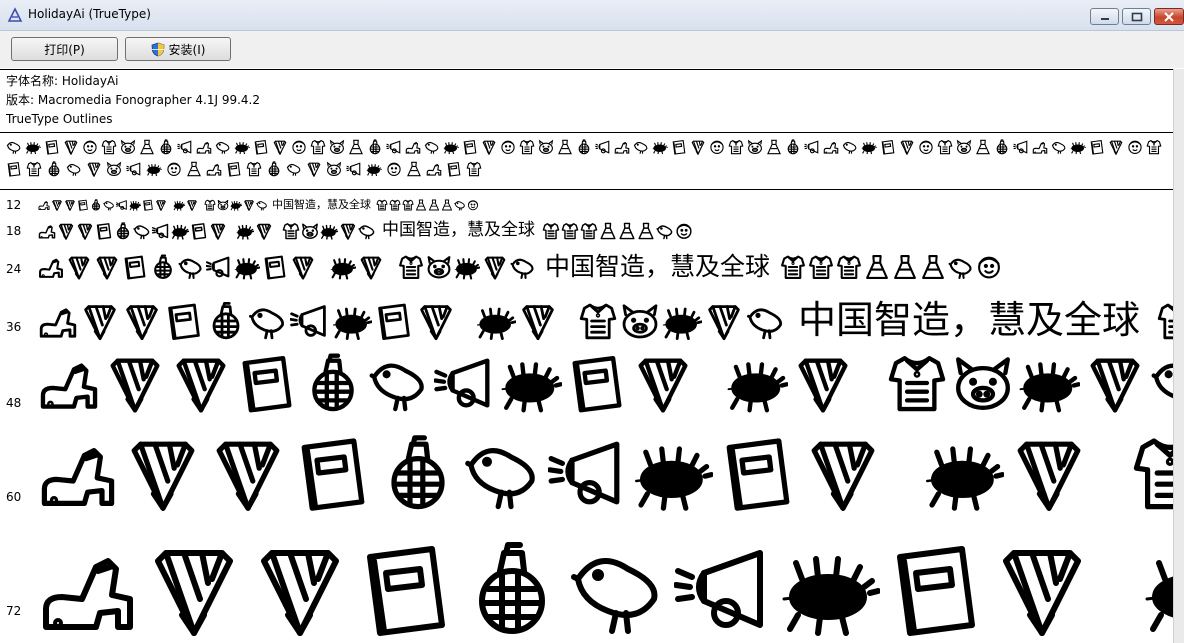  I want to click on minimize-button, so click(1104, 16).